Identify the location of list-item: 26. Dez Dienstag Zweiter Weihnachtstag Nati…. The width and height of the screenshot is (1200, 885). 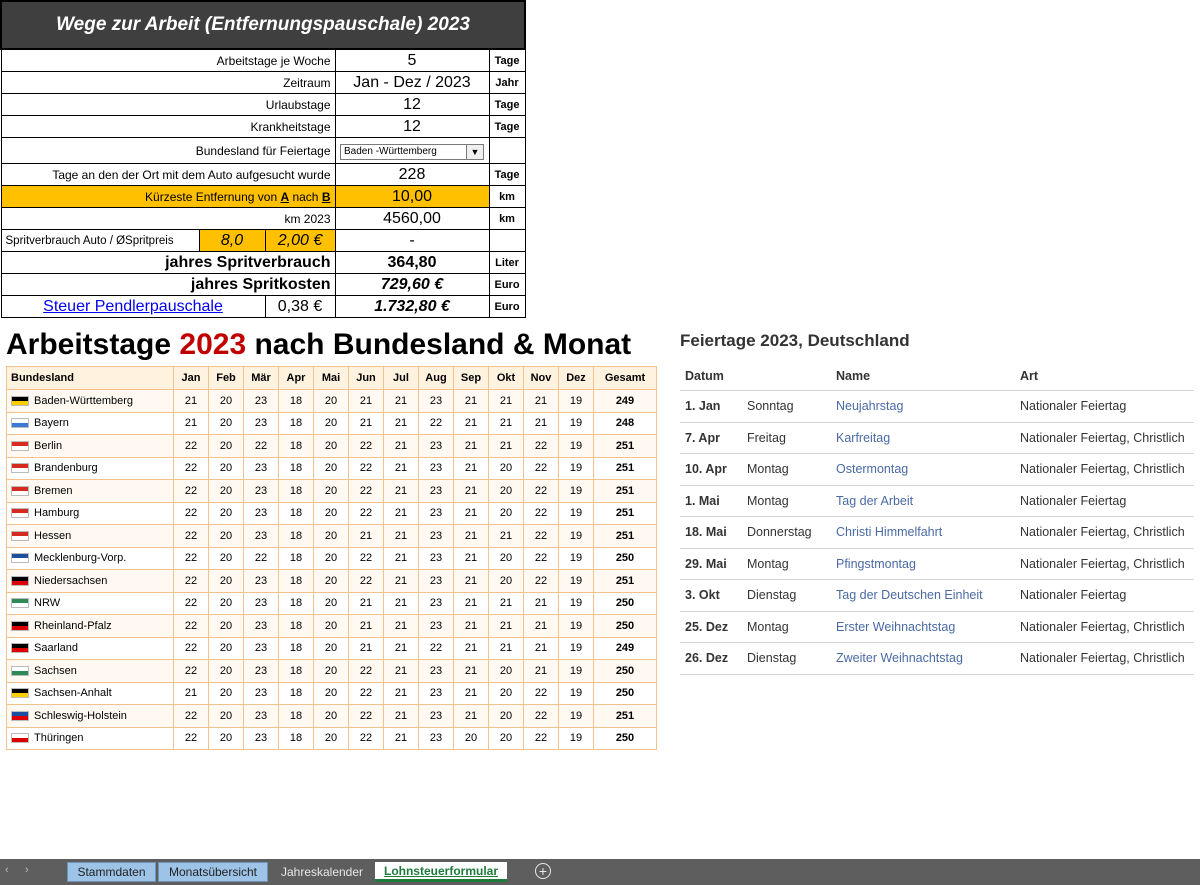
(937, 658).